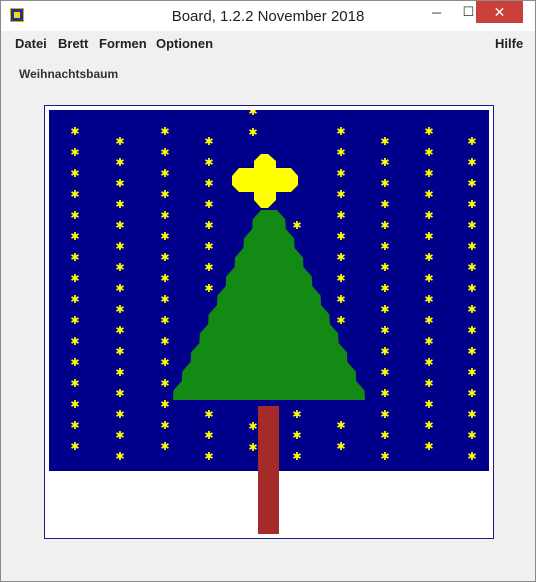 The image size is (536, 582). What do you see at coordinates (268, 16) in the screenshot?
I see `title-bar: Board, 1.2.2 November 2018 ─ ☐ ✕` at bounding box center [268, 16].